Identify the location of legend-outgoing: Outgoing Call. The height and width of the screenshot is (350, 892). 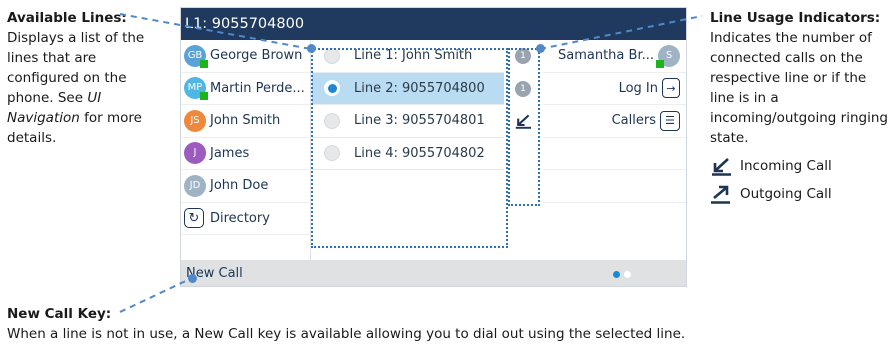
(799, 194).